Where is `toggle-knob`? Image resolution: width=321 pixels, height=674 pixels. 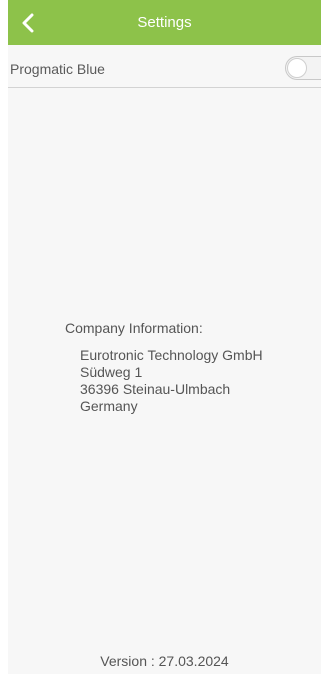
toggle-knob is located at coordinates (297, 68).